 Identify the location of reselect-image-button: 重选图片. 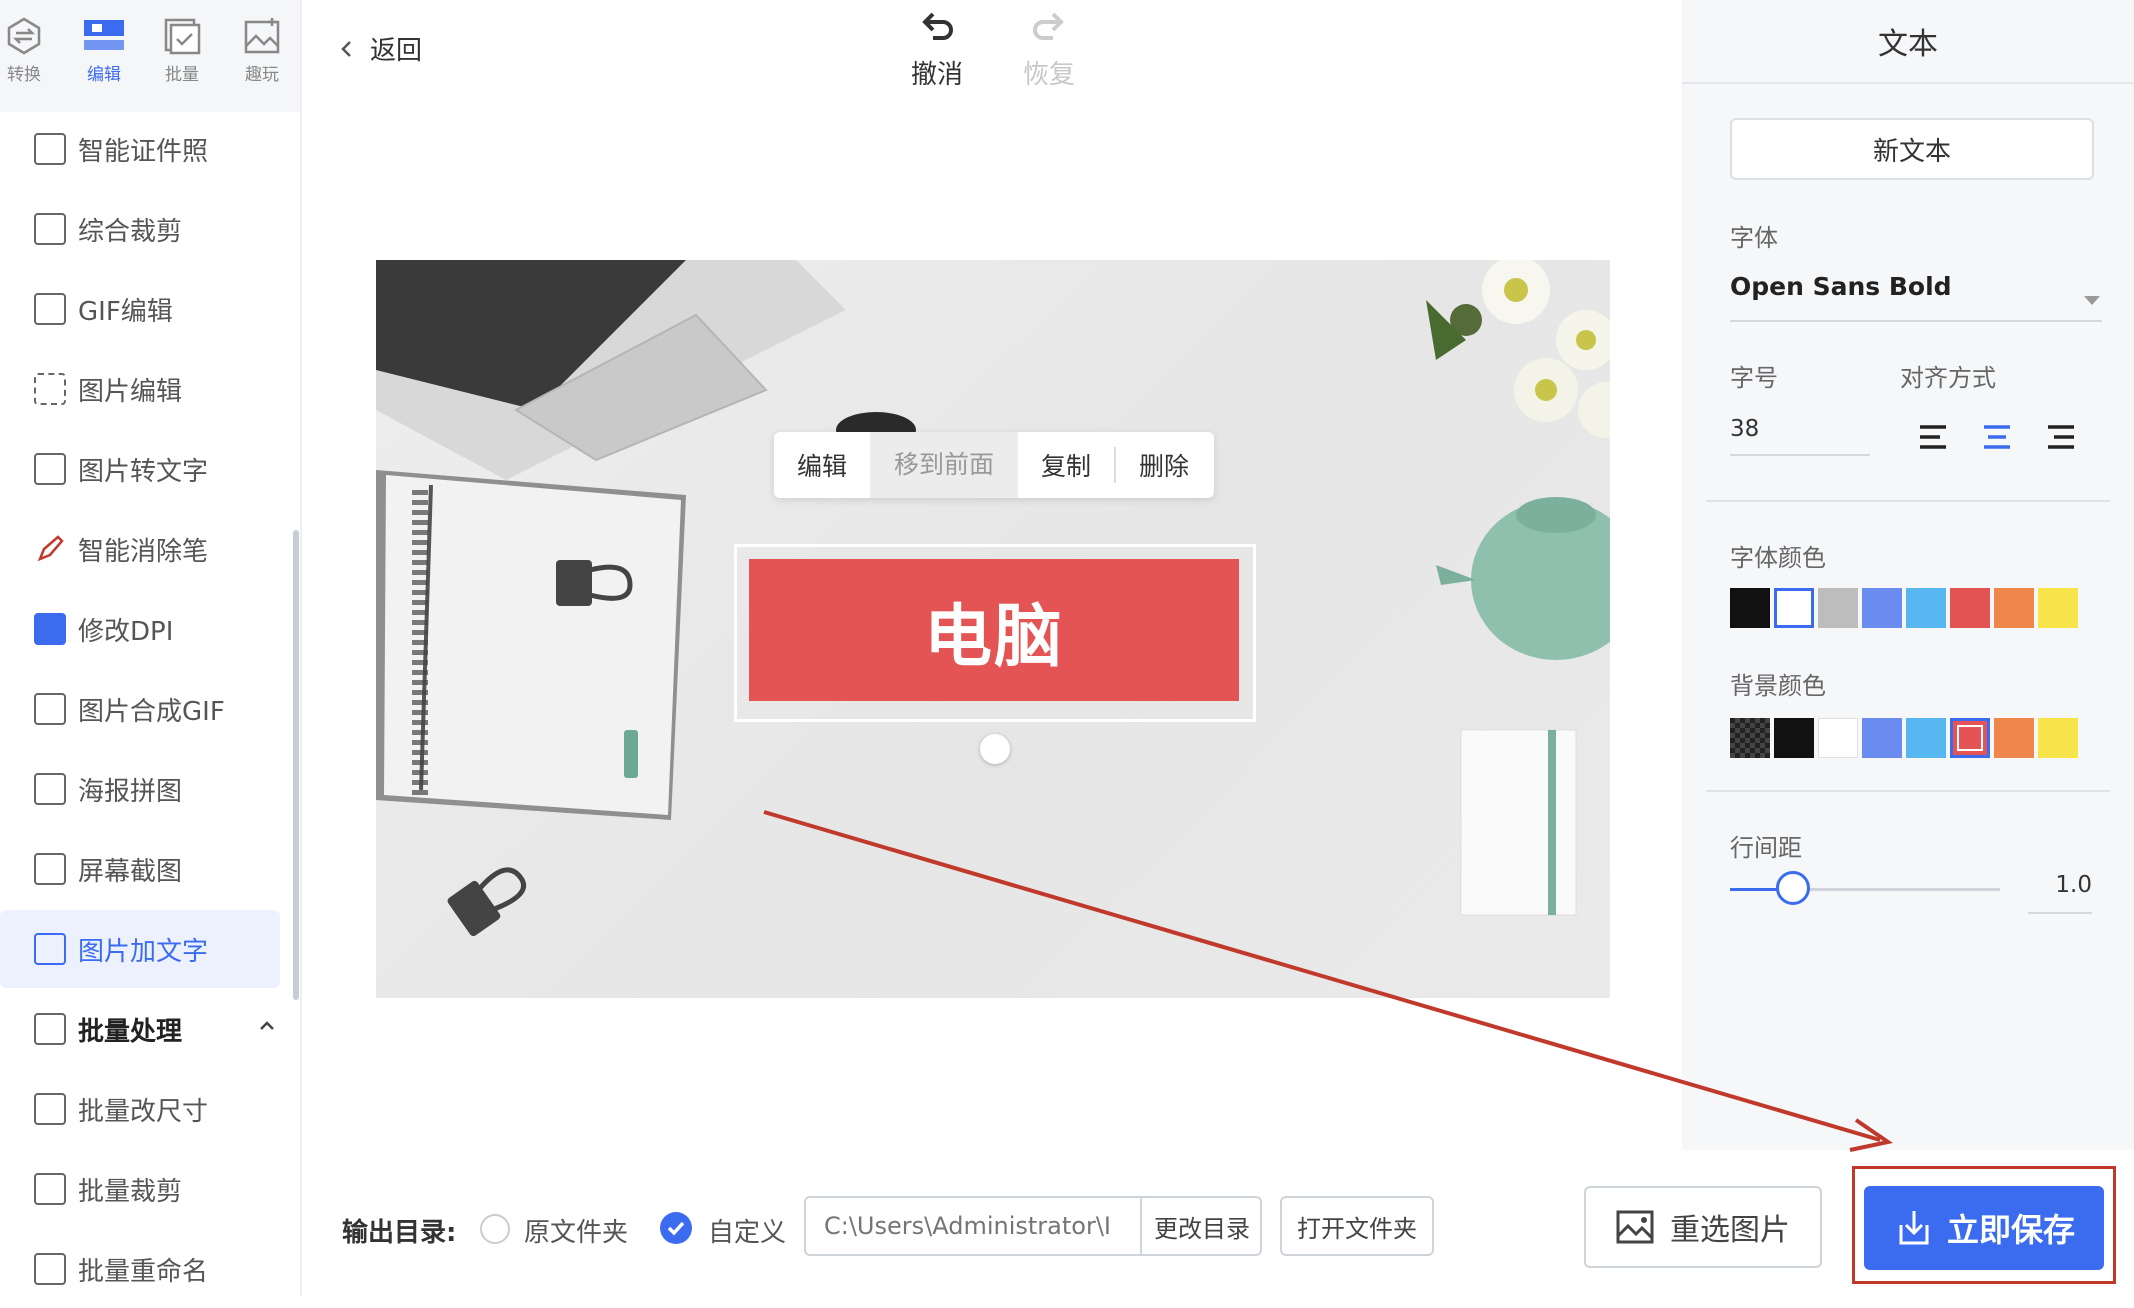
(1703, 1227).